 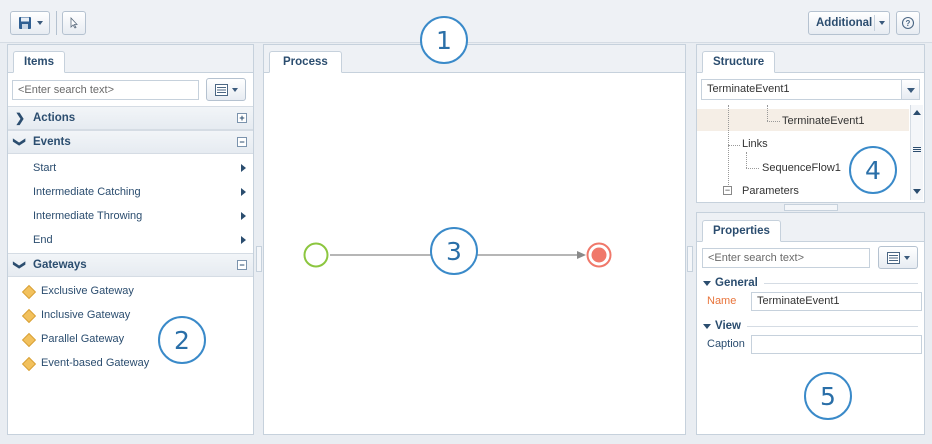 I want to click on list-item-event-based-gateway: Event-based Gateway, so click(x=130, y=363).